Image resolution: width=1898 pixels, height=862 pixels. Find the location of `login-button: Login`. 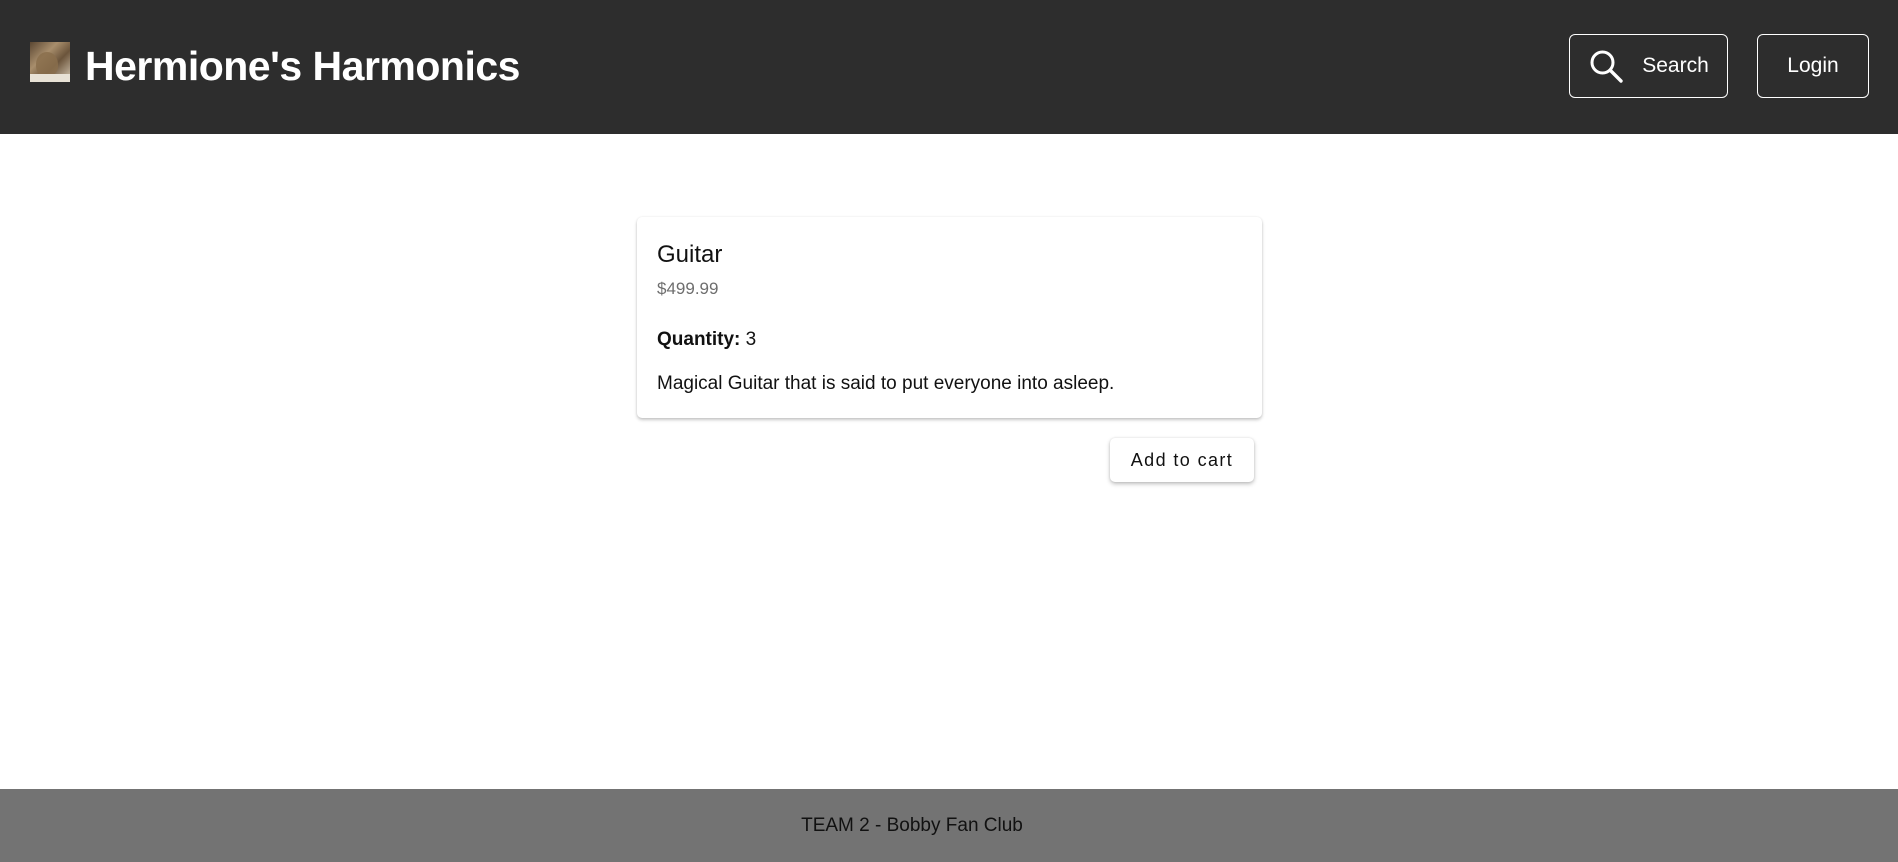

login-button: Login is located at coordinates (1813, 66).